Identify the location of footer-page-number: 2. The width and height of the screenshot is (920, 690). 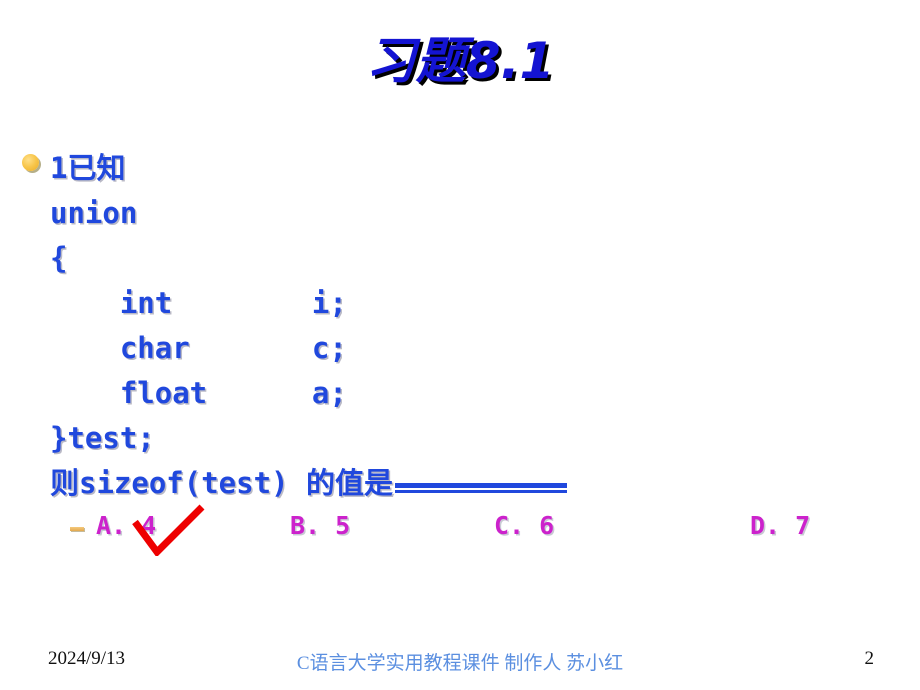
(869, 658).